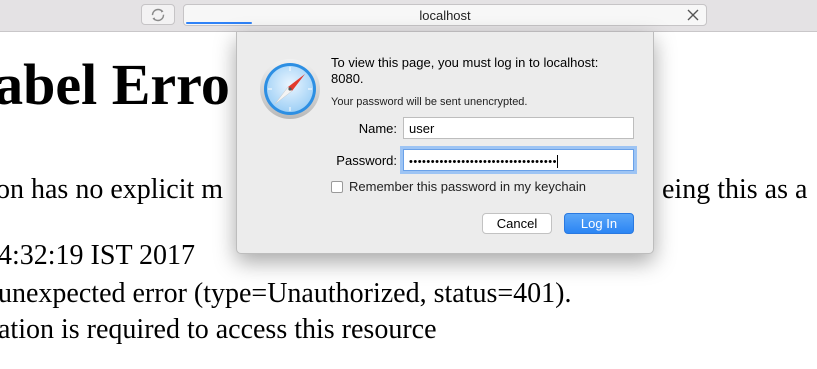 This screenshot has width=817, height=369. Describe the element at coordinates (429, 102) in the screenshot. I see `dialog-subtext: Your password will be sent unencrypted.` at that location.